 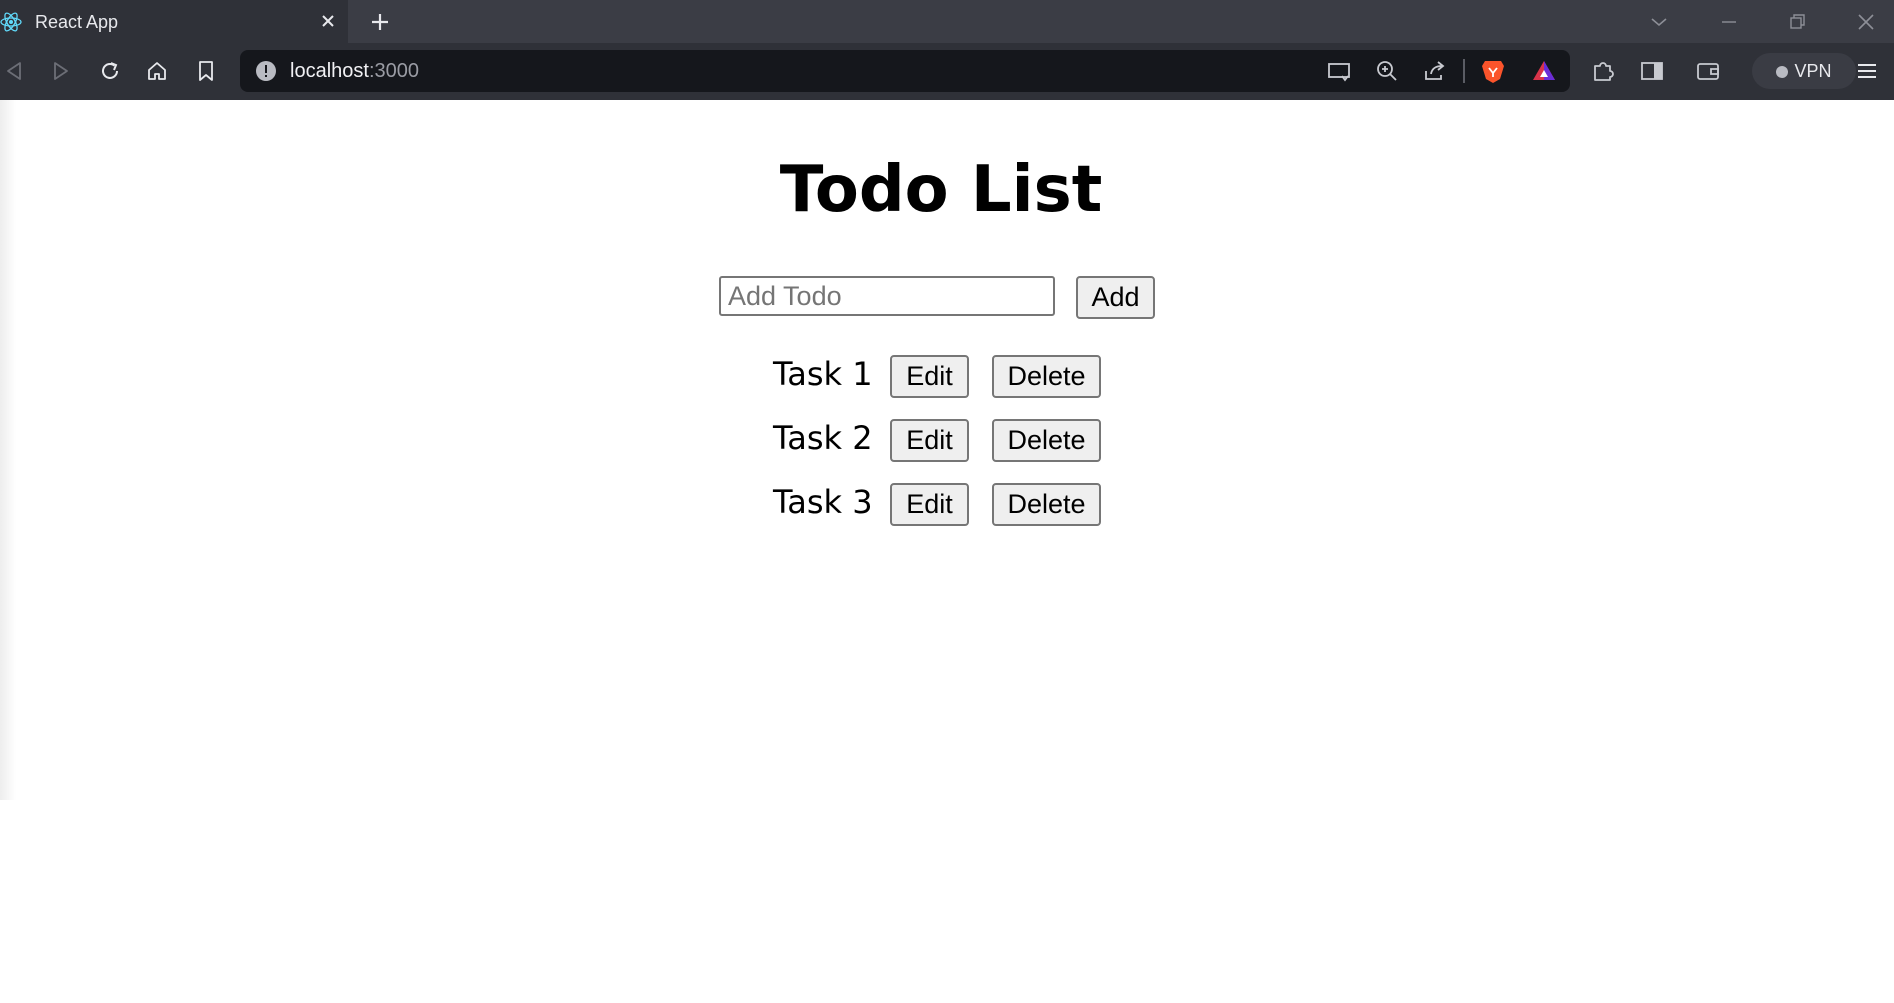 What do you see at coordinates (1729, 22) in the screenshot?
I see `minimize-icon` at bounding box center [1729, 22].